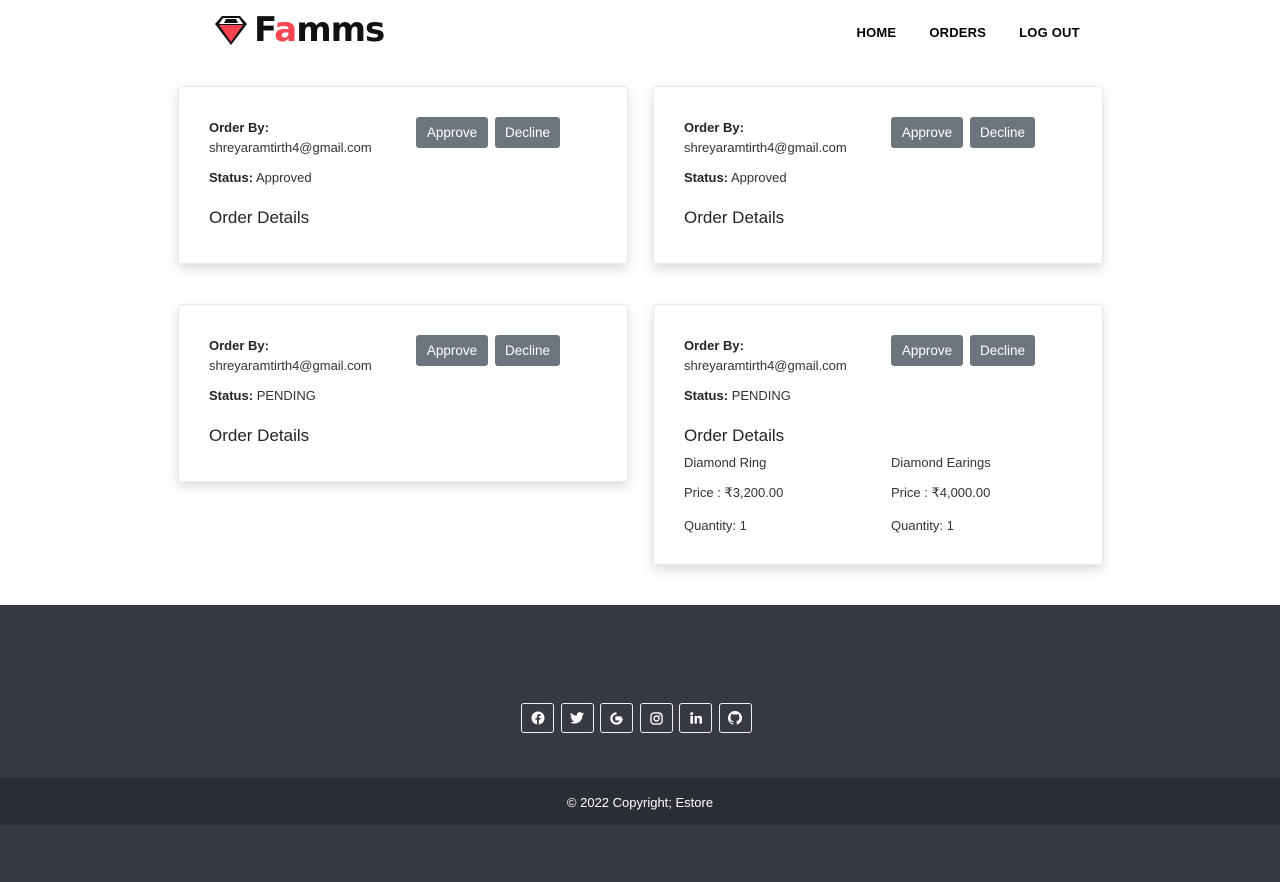 The image size is (1280, 882). What do you see at coordinates (319, 30) in the screenshot?
I see `brand-name: Famms` at bounding box center [319, 30].